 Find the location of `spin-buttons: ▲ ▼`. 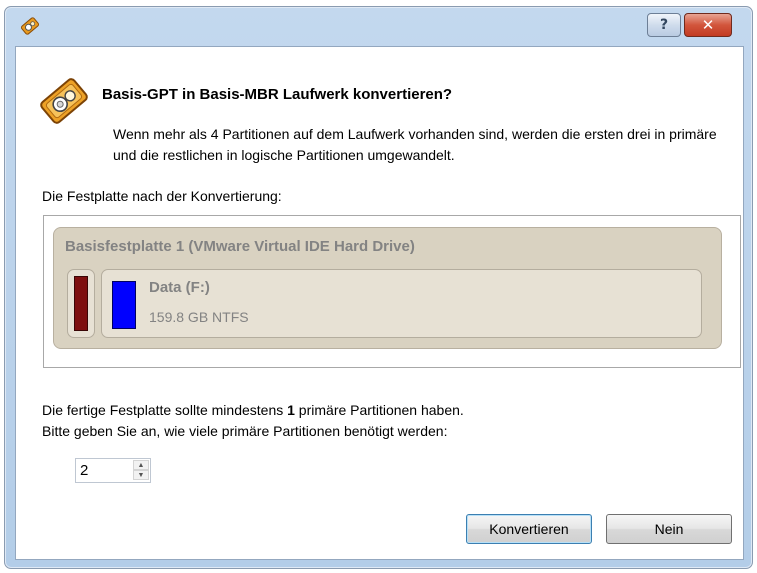

spin-buttons: ▲ ▼ is located at coordinates (141, 470).